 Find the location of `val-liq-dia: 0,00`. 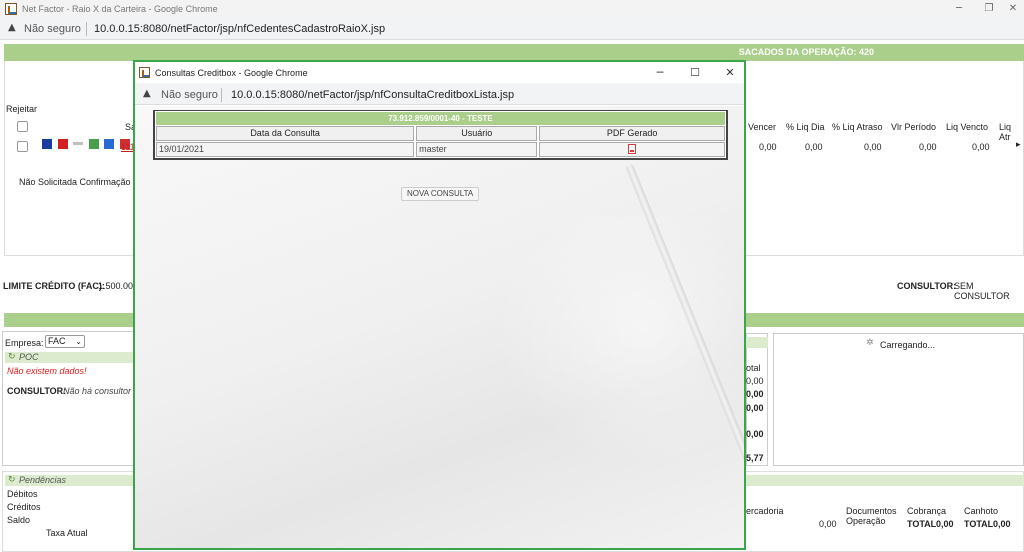

val-liq-dia: 0,00 is located at coordinates (814, 147).